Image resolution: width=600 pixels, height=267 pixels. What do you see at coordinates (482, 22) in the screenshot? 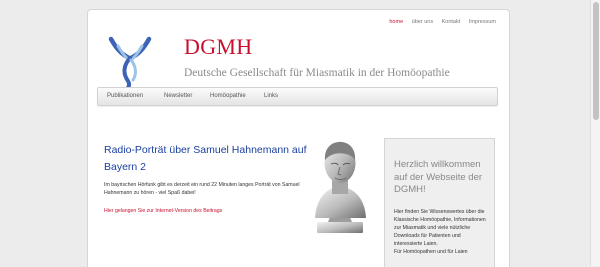
I see `top-nav-imprint: Impressum` at bounding box center [482, 22].